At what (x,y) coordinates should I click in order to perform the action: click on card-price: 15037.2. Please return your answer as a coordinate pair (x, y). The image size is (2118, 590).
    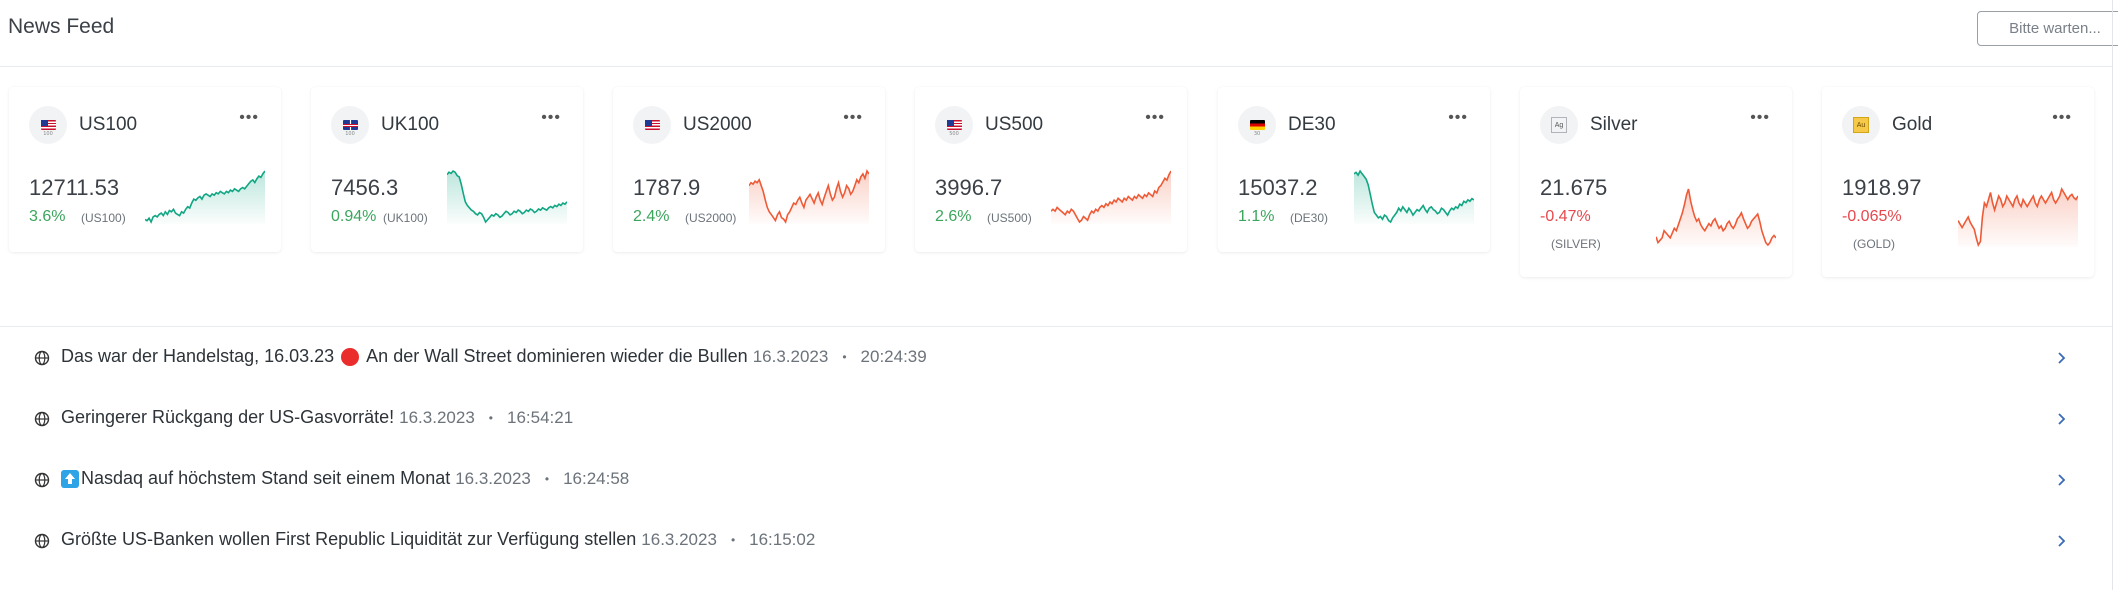
    Looking at the image, I should click on (1278, 187).